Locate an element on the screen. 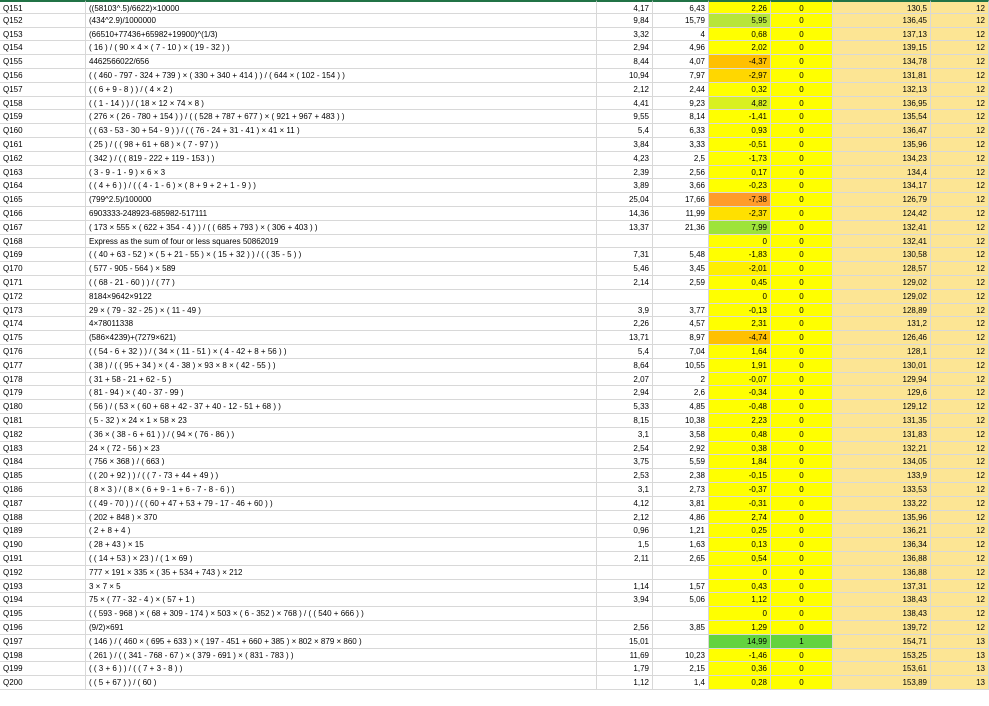  value-a-cell: 2,26 is located at coordinates (625, 324).